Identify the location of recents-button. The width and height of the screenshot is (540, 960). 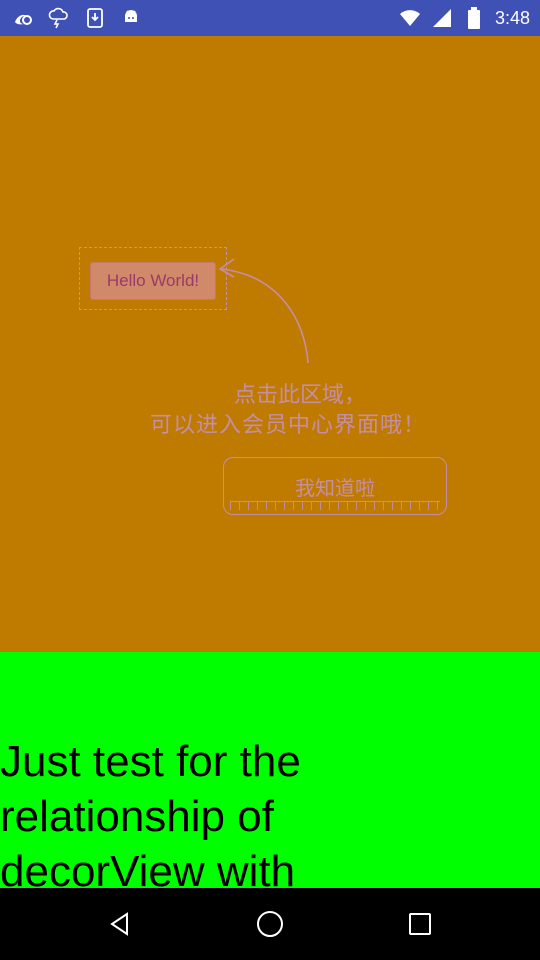
(420, 924).